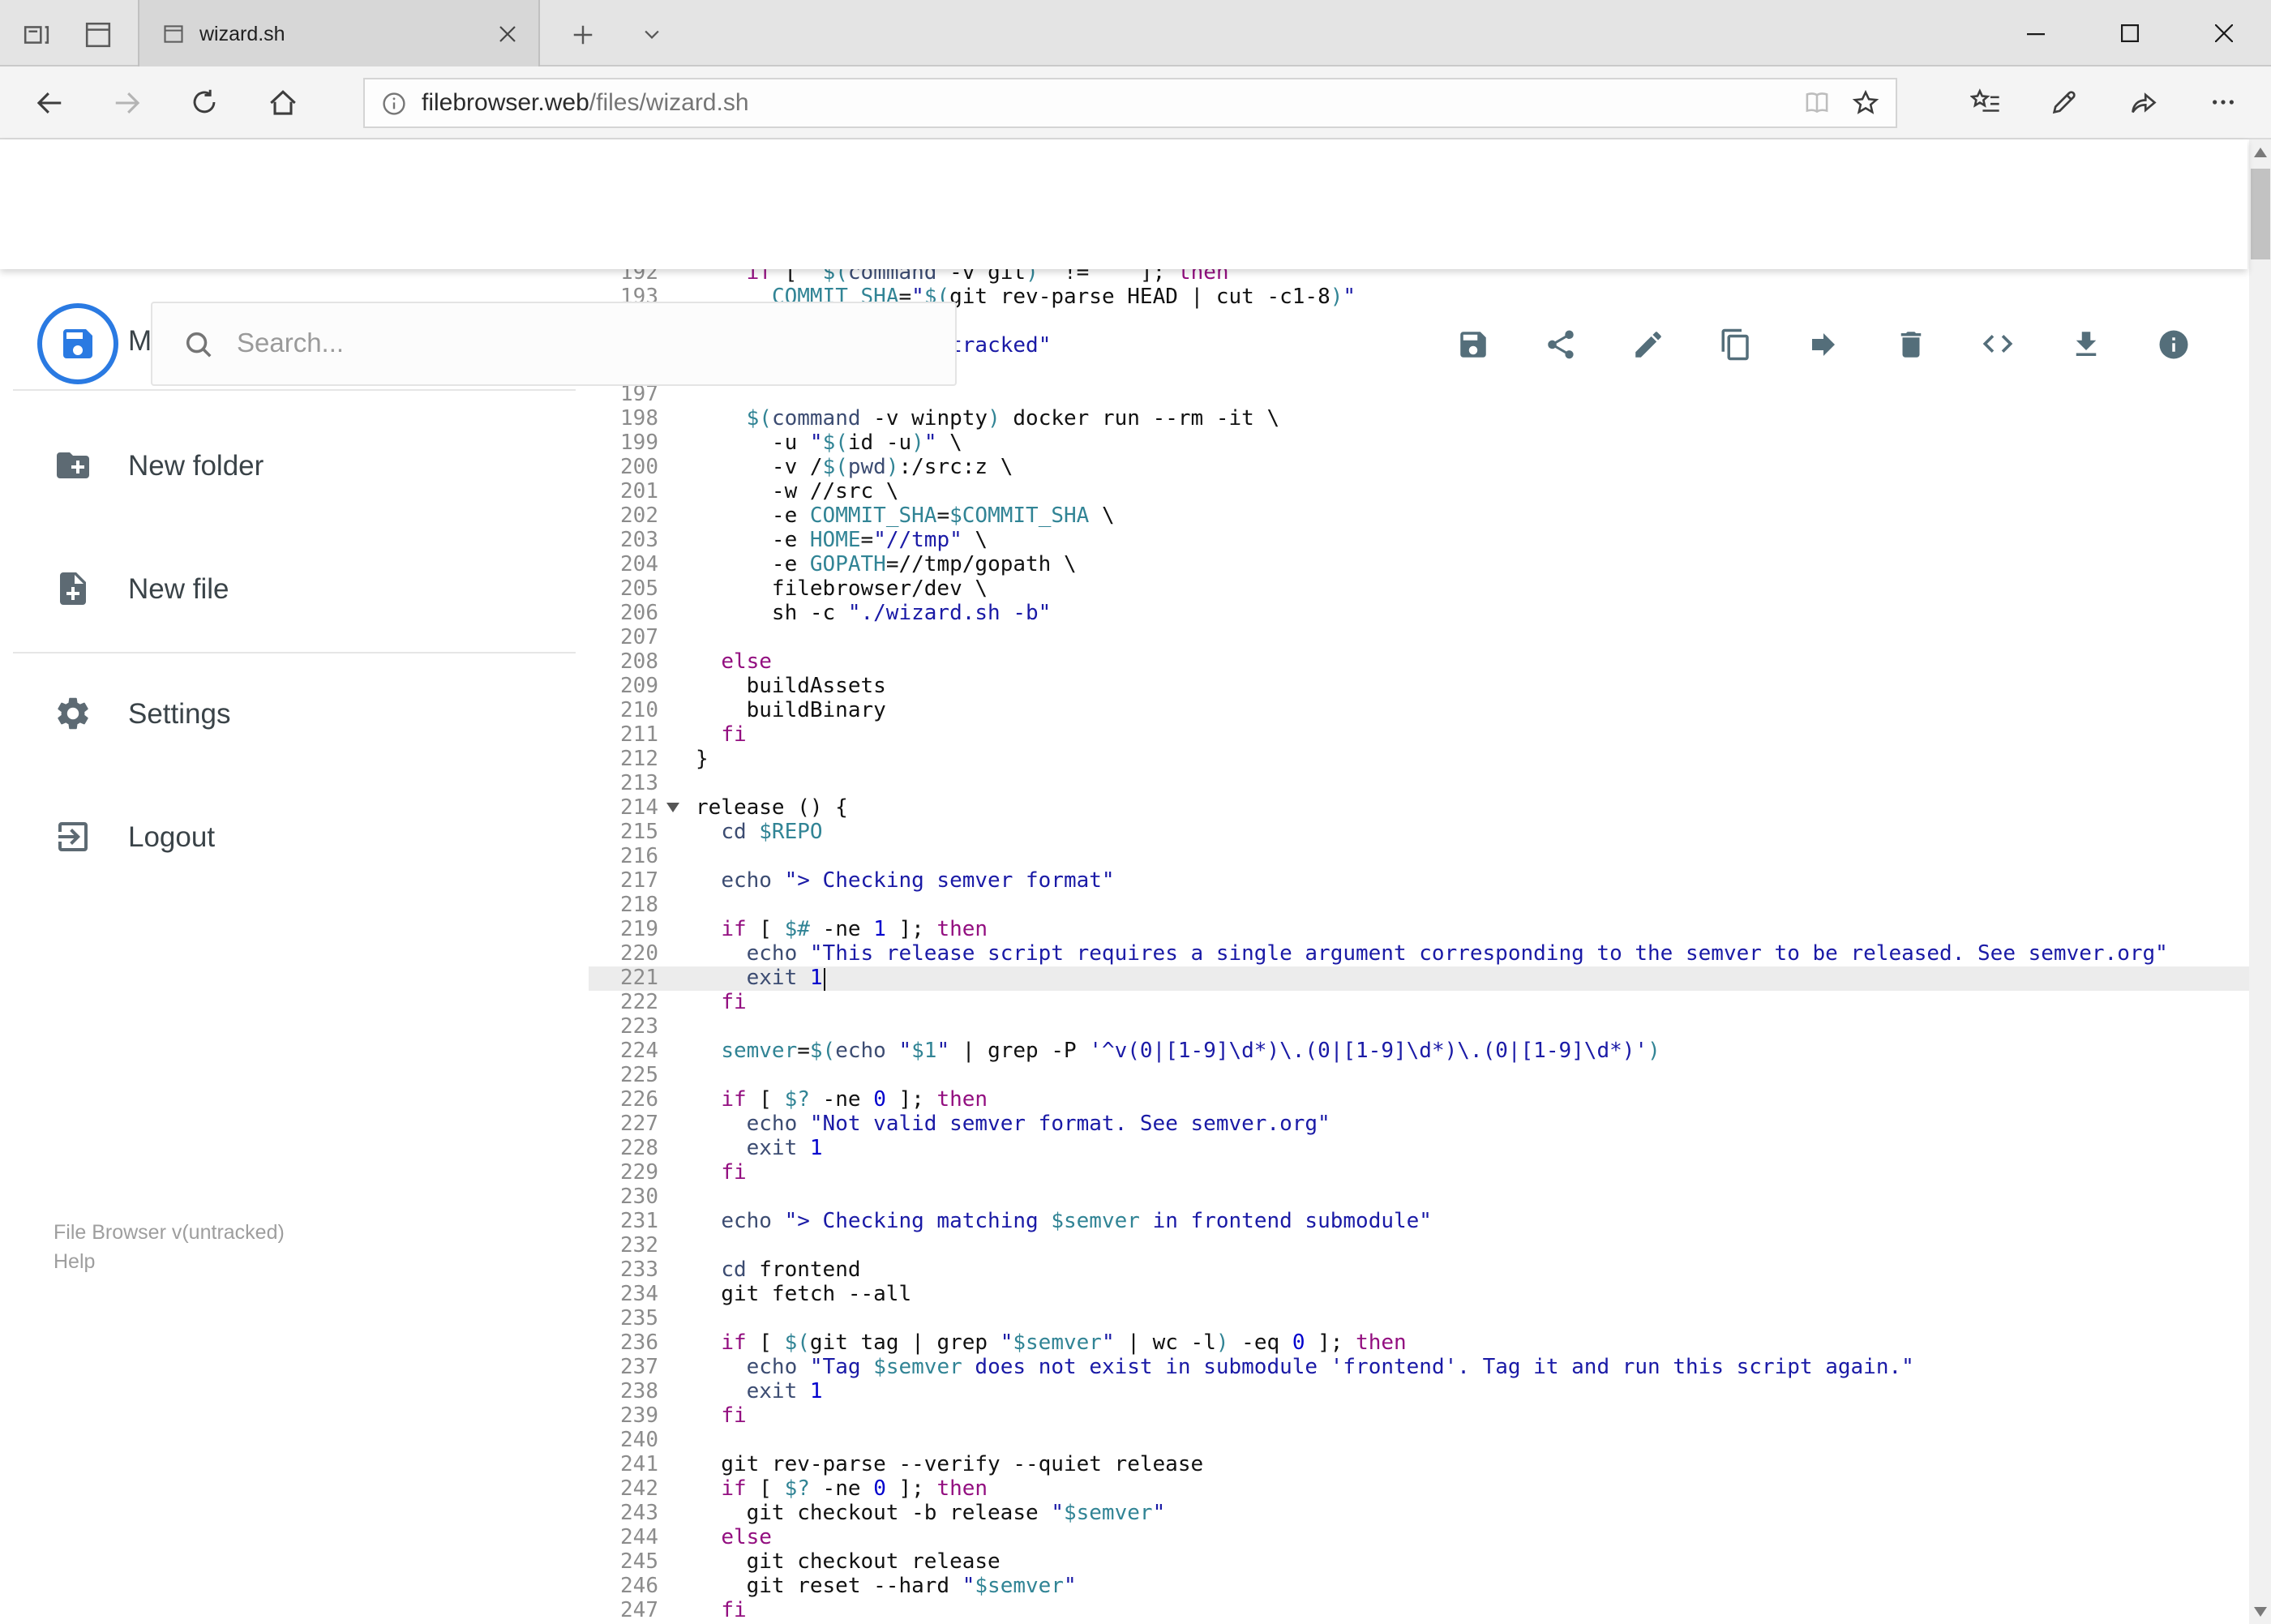 The width and height of the screenshot is (2271, 1624). Describe the element at coordinates (2223, 33) in the screenshot. I see `close-window-button` at that location.